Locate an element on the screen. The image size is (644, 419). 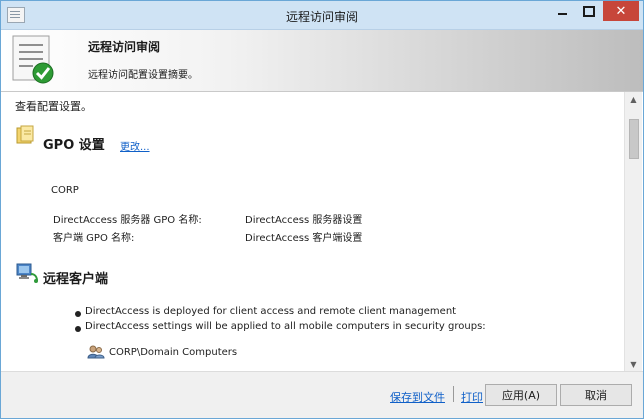
client-gpo-label: 客户端 GPO 名称: is located at coordinates (94, 238).